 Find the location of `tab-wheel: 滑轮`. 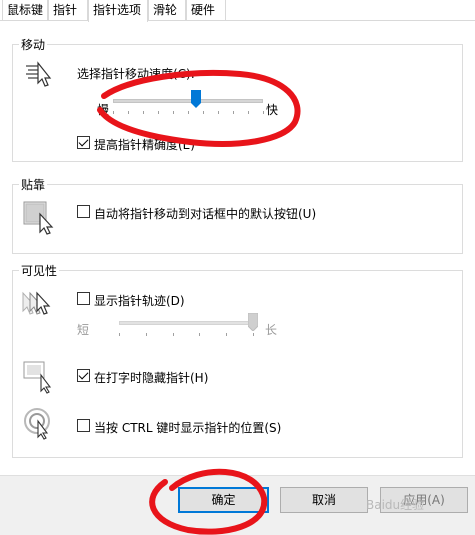

tab-wheel: 滑轮 is located at coordinates (167, 10).